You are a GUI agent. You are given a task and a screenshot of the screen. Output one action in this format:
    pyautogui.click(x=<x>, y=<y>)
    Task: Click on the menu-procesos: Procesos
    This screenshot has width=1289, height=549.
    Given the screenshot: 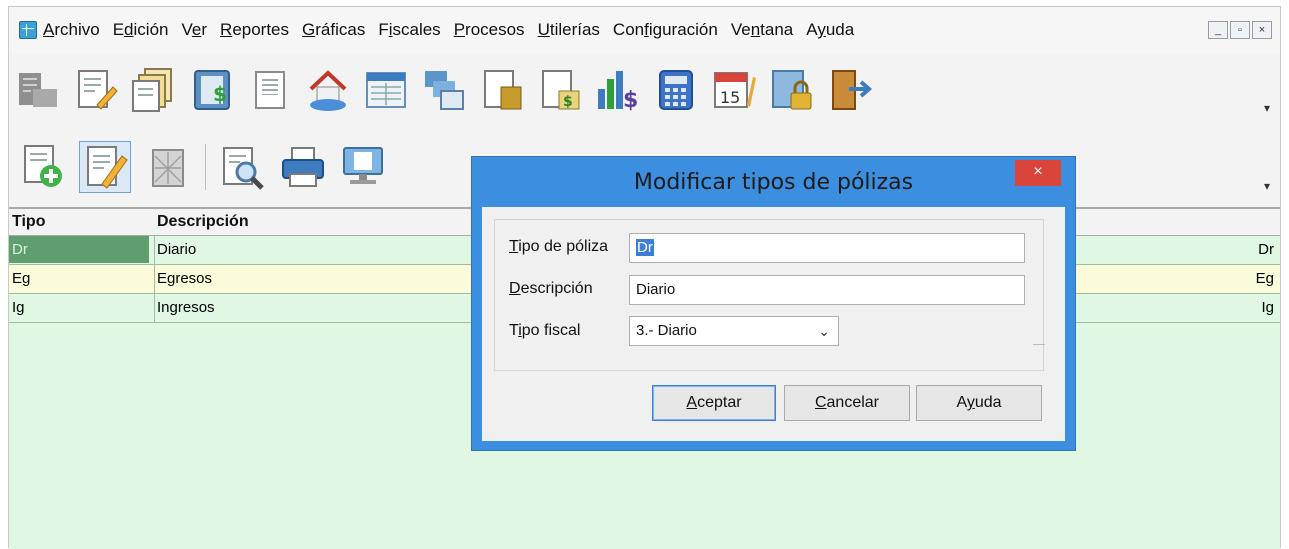 What is the action you would take?
    pyautogui.click(x=489, y=30)
    